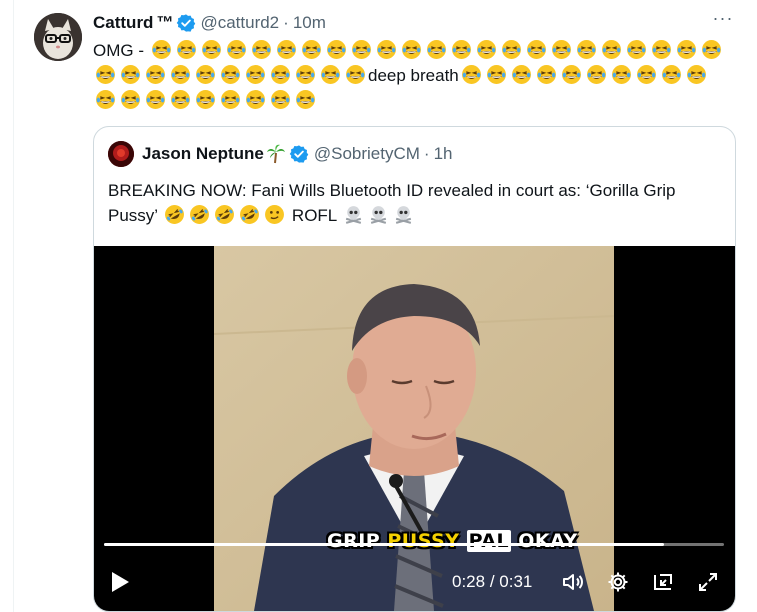  I want to click on tweet-header: Catturd ™ @catturd2 · 10m, so click(415, 23).